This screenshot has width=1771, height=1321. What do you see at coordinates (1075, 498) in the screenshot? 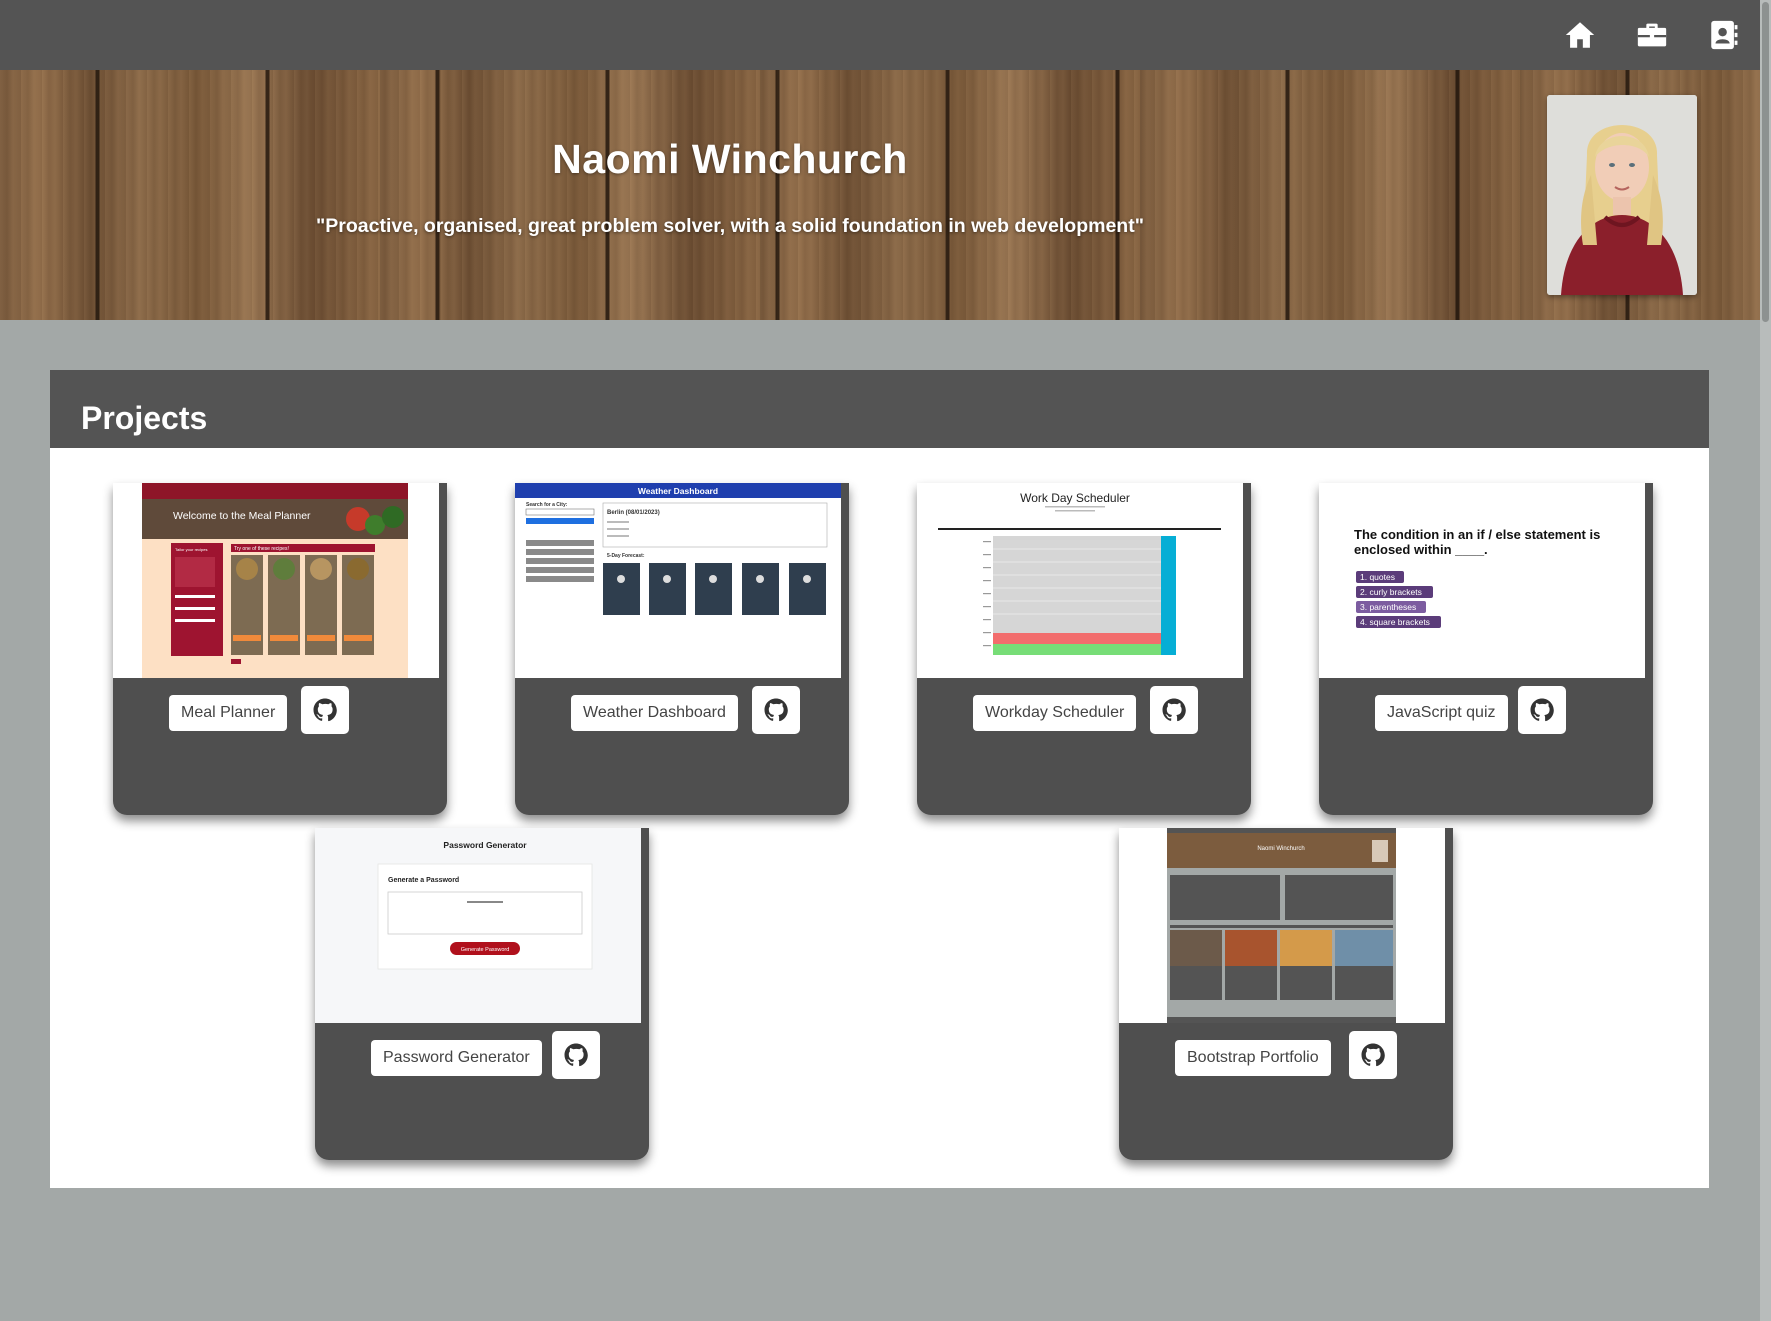
I see `svg-text: Work Day Scheduler` at bounding box center [1075, 498].